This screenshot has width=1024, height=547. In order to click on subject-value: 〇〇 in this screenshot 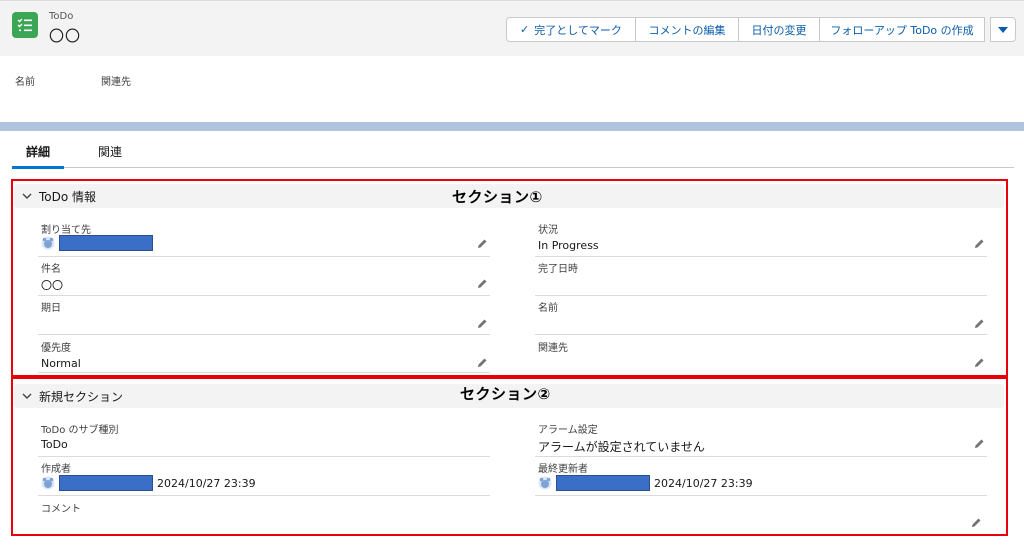, I will do `click(52, 285)`.